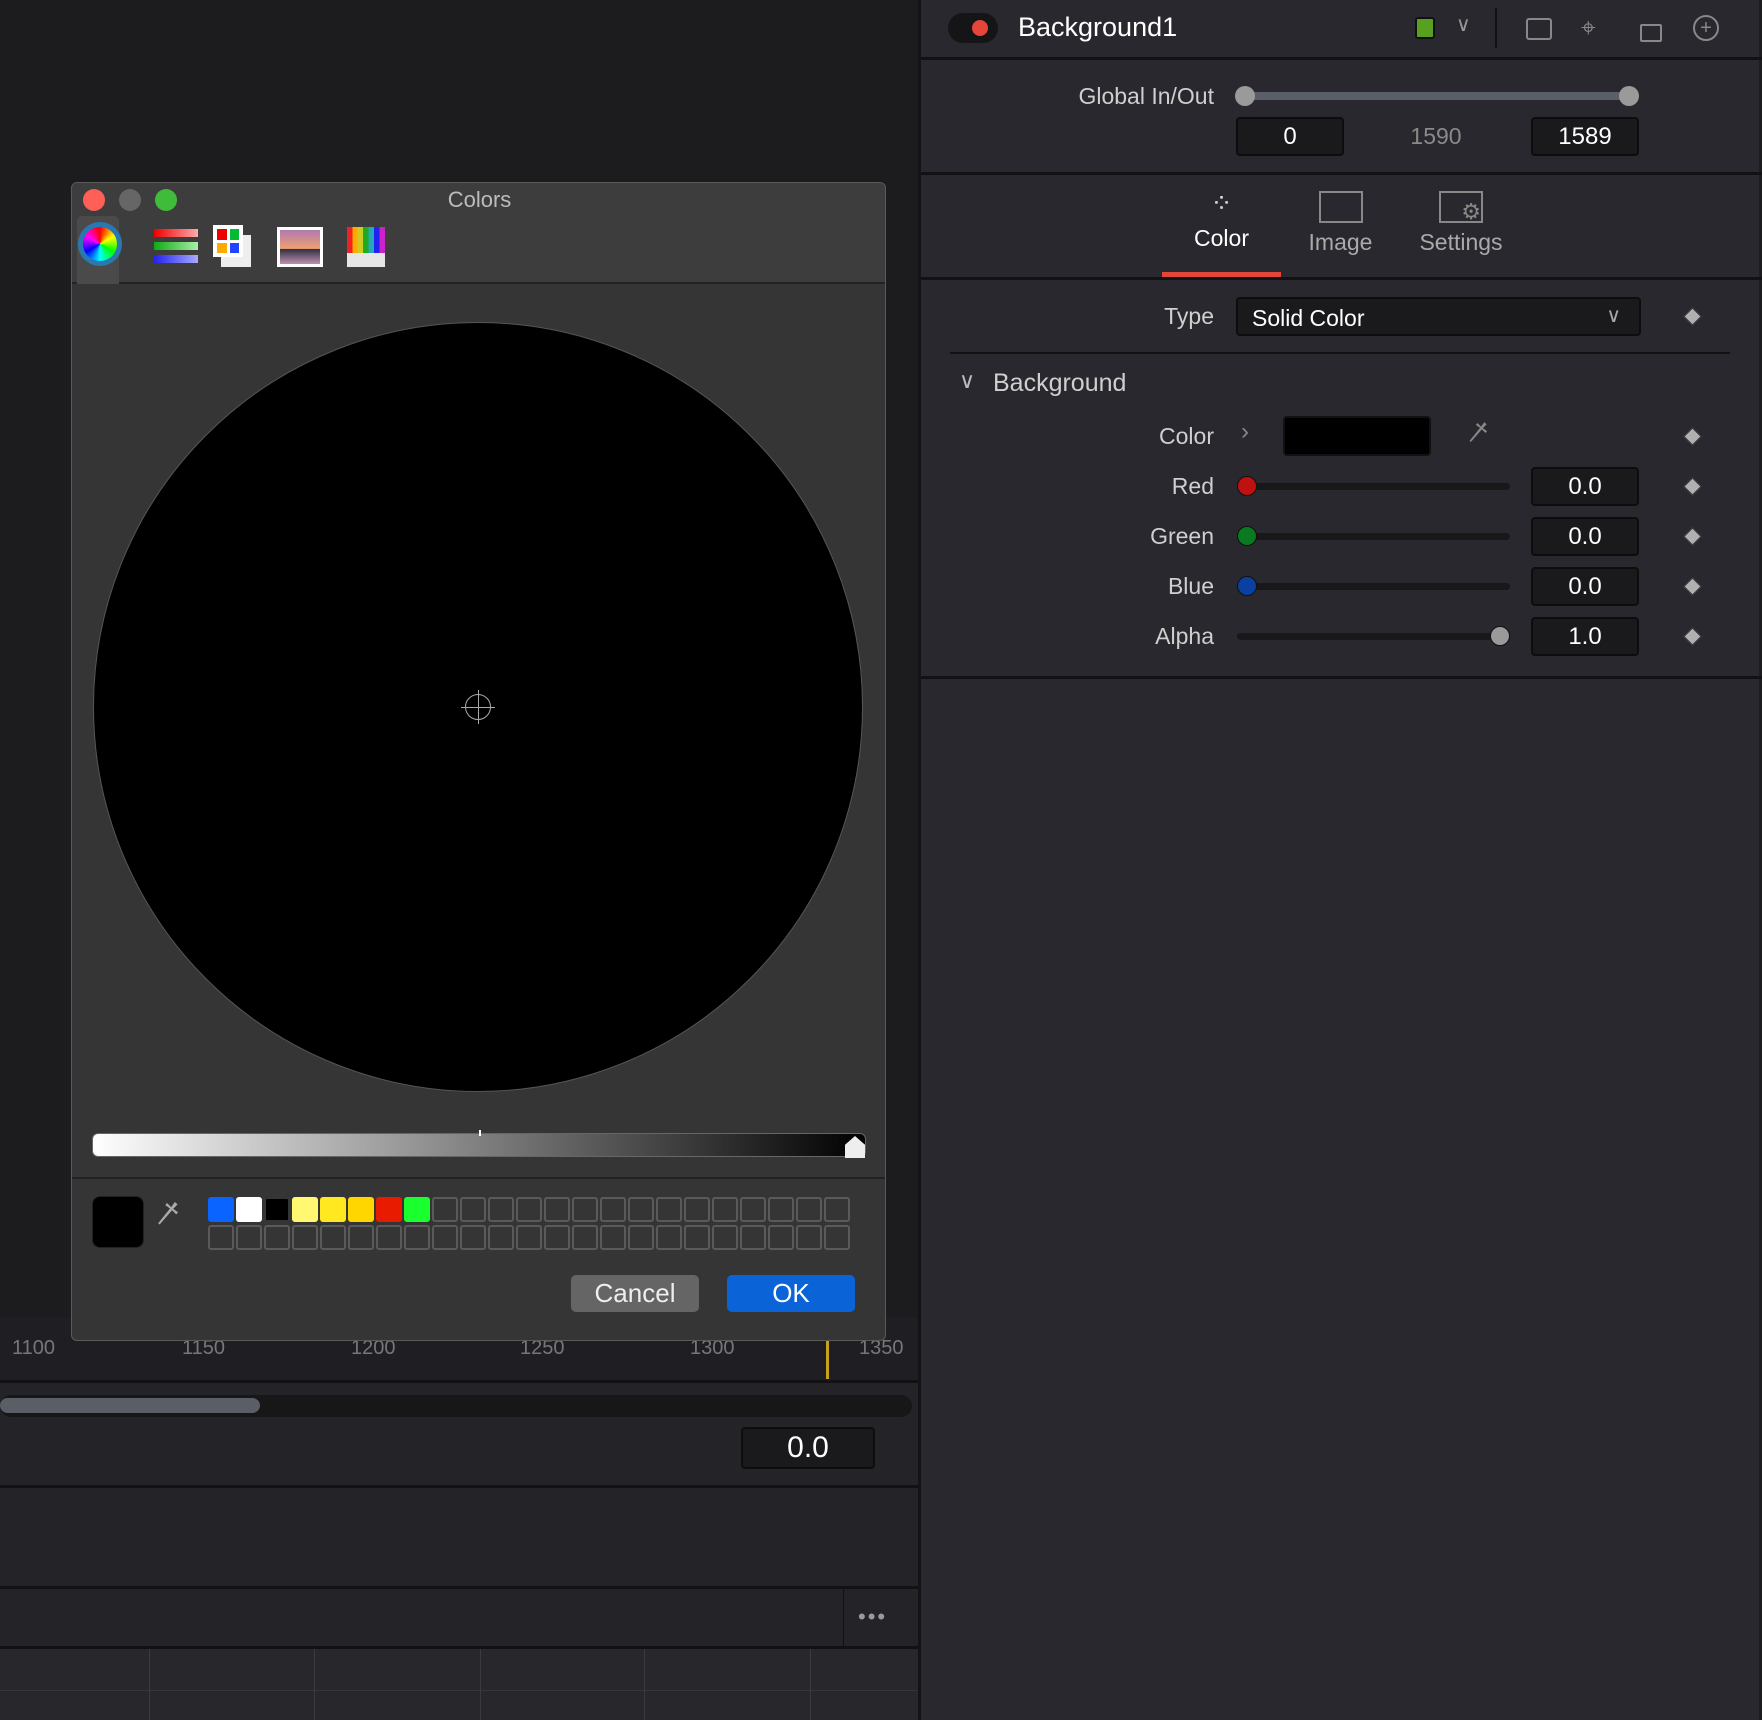  What do you see at coordinates (973, 28) in the screenshot?
I see `node-enable-toggle` at bounding box center [973, 28].